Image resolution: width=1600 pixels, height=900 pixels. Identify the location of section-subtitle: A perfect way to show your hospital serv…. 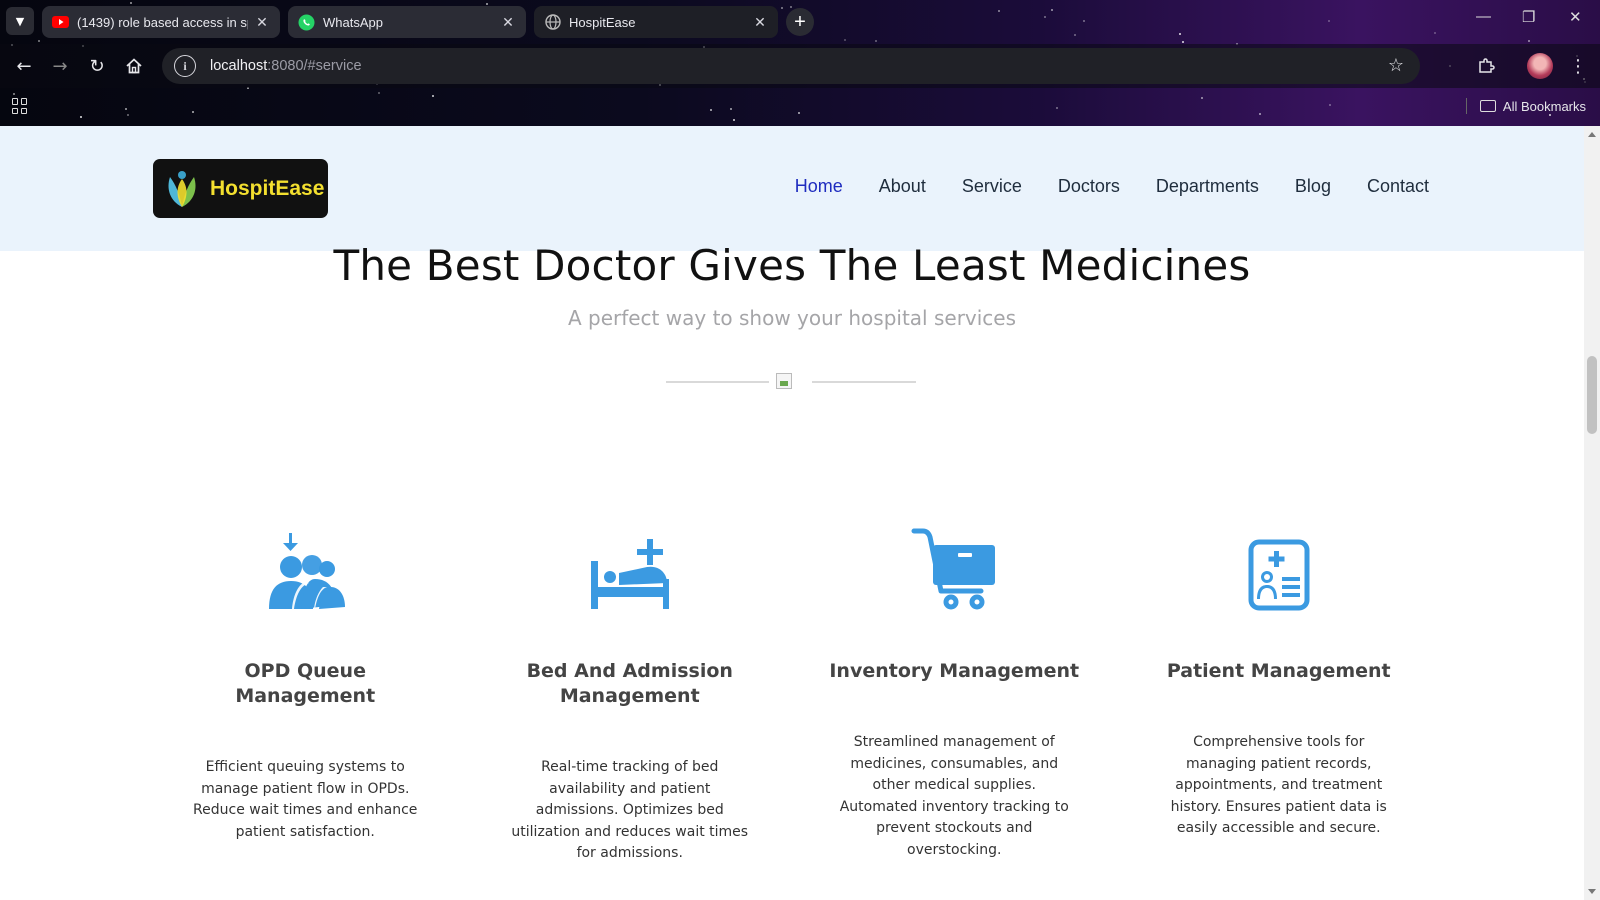
(792, 318).